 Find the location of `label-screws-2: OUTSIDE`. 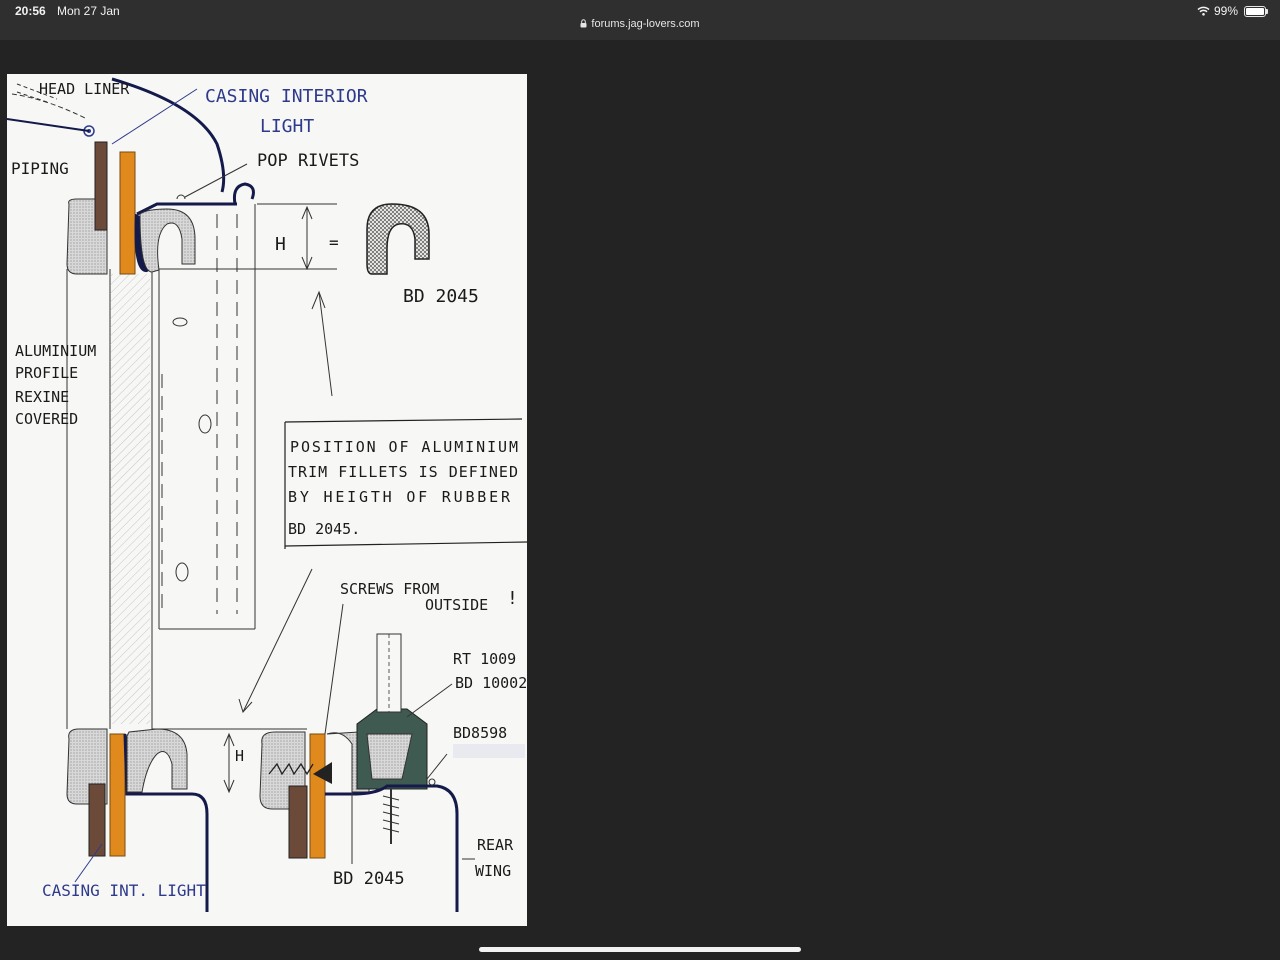

label-screws-2: OUTSIDE is located at coordinates (456, 605).